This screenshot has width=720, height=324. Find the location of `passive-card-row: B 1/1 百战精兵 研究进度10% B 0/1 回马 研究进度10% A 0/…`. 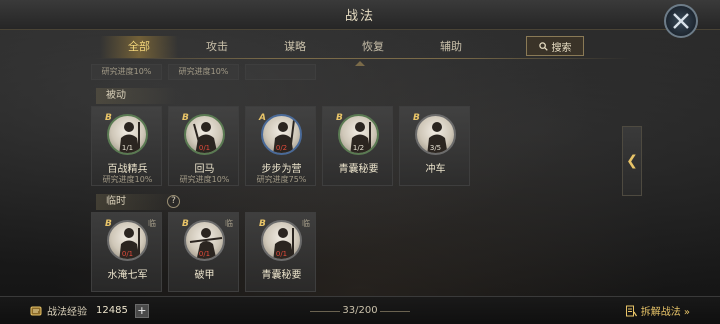

passive-card-row: B 1/1 百战精兵 研究进度10% B 0/1 回马 研究进度10% A 0/… is located at coordinates (280, 146).